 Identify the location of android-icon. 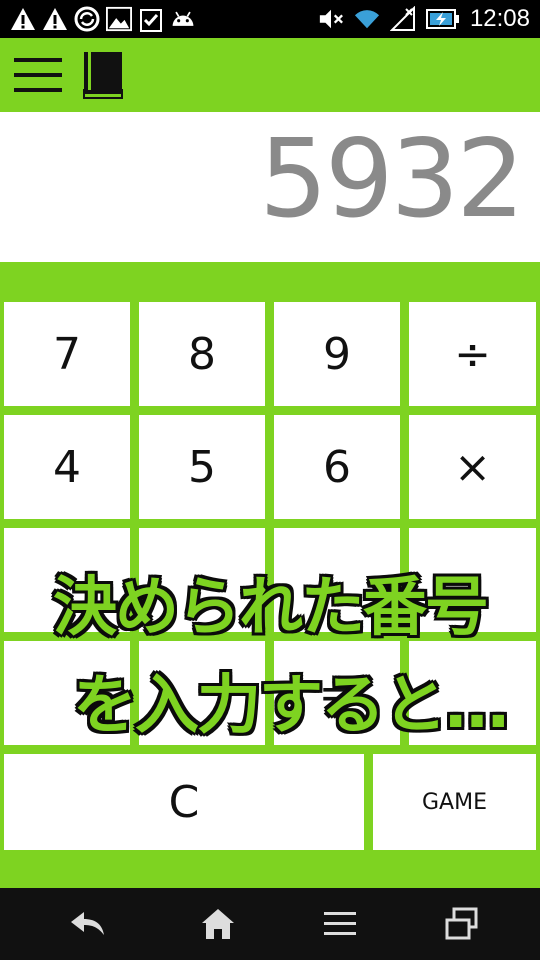
(183, 19).